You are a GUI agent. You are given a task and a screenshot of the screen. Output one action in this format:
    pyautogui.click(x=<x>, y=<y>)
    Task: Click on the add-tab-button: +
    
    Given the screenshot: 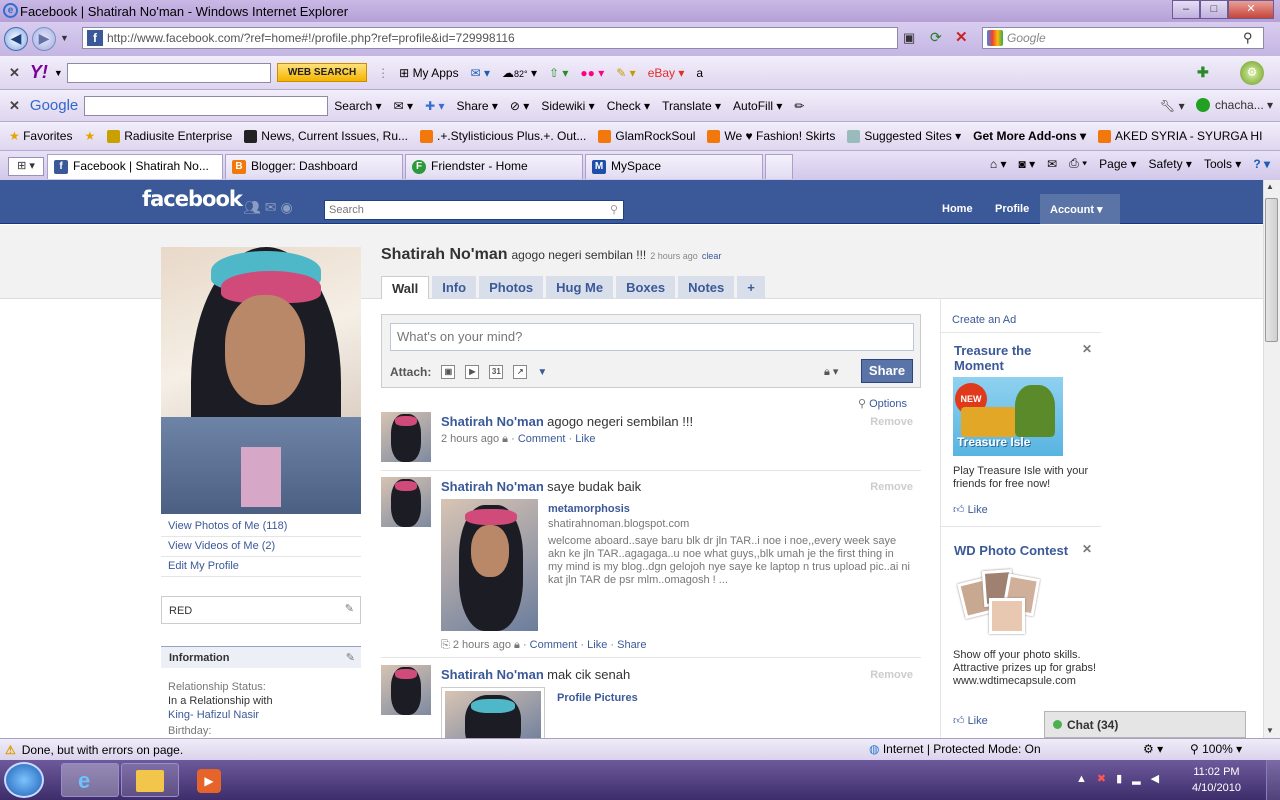 What is the action you would take?
    pyautogui.click(x=751, y=287)
    